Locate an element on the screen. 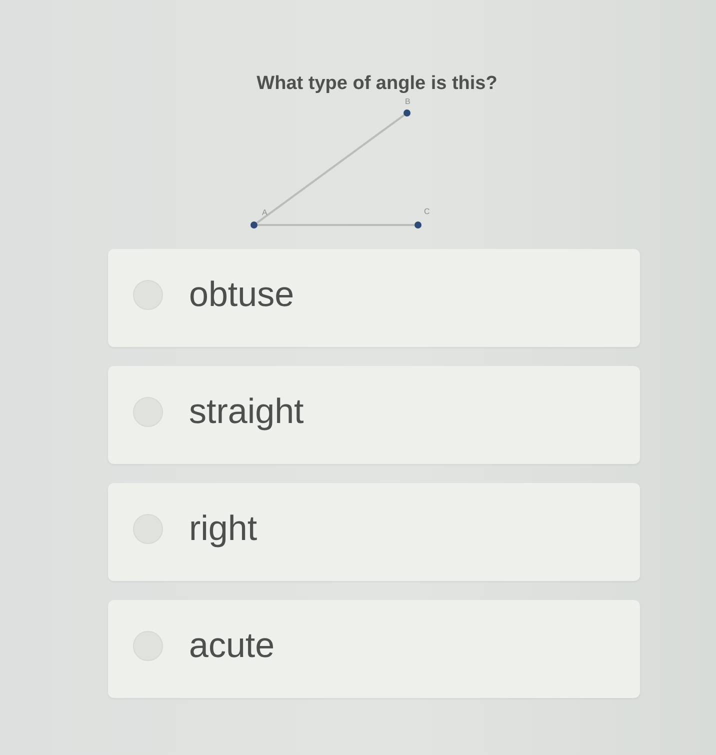 Image resolution: width=716 pixels, height=755 pixels. answer-option: acute is located at coordinates (374, 649).